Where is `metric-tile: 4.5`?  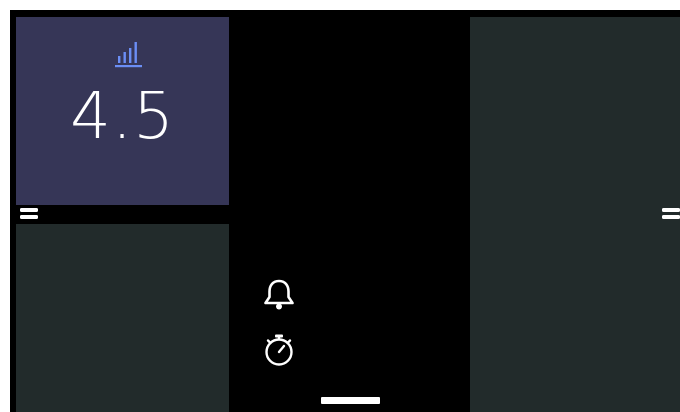
metric-tile: 4.5 is located at coordinates (122, 111).